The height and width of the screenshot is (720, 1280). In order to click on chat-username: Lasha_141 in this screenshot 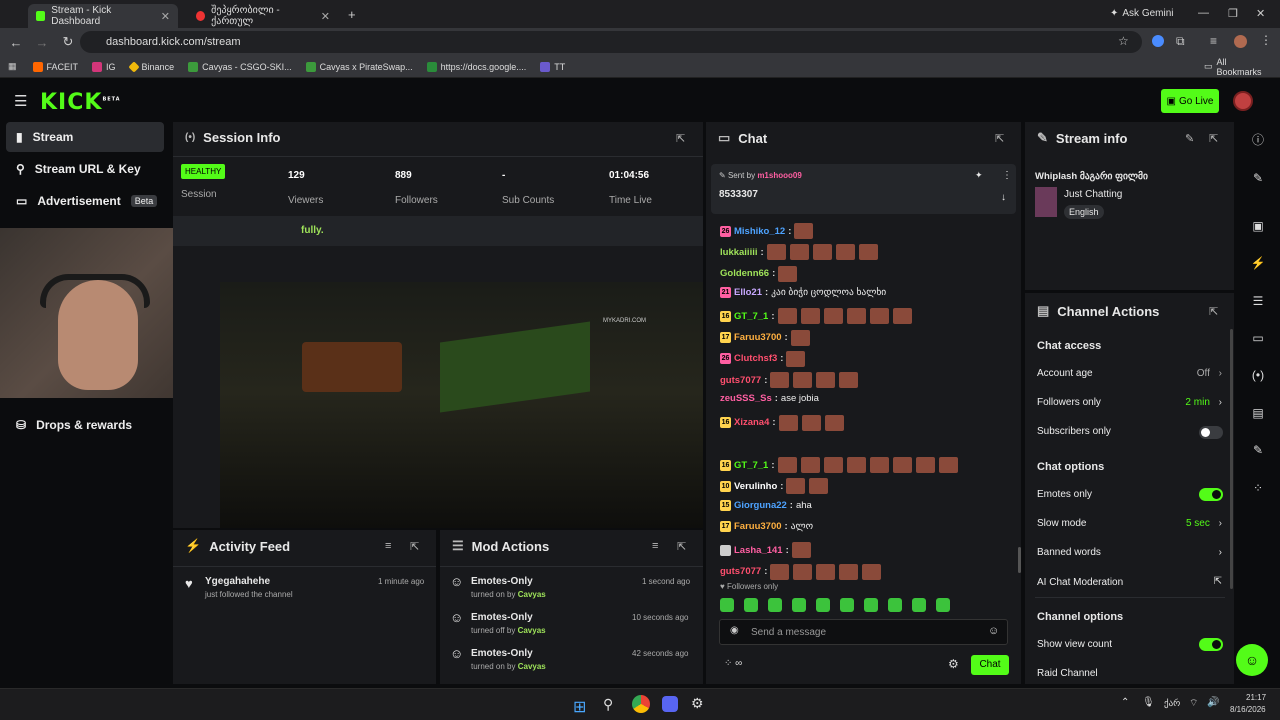, I will do `click(758, 550)`.